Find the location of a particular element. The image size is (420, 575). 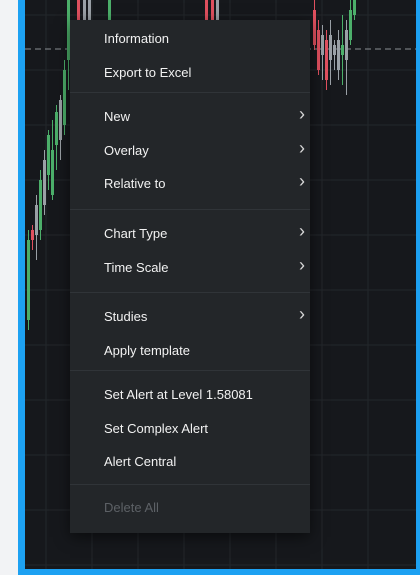

menu-item-delete-all: Delete All is located at coordinates (190, 508).